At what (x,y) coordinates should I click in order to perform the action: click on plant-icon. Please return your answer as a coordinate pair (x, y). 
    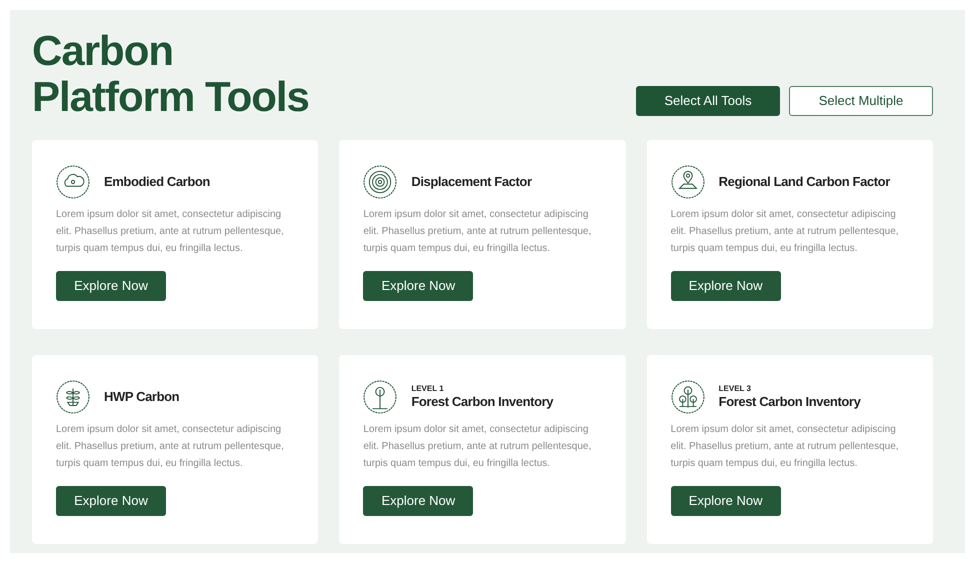
    Looking at the image, I should click on (73, 397).